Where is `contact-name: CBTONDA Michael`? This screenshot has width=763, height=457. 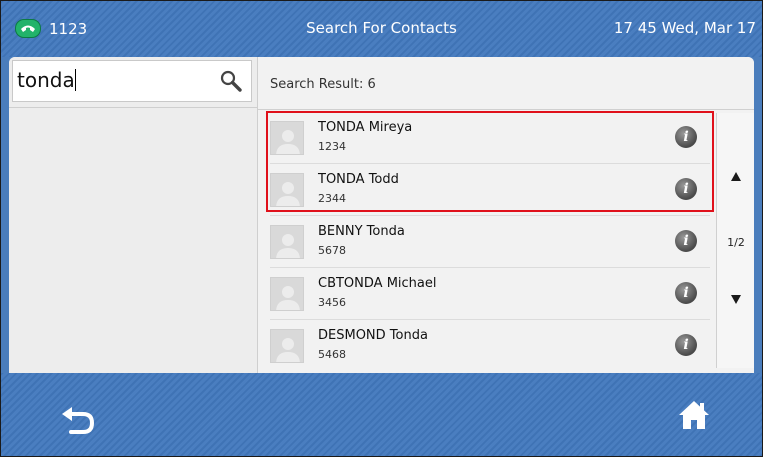 contact-name: CBTONDA Michael is located at coordinates (377, 283).